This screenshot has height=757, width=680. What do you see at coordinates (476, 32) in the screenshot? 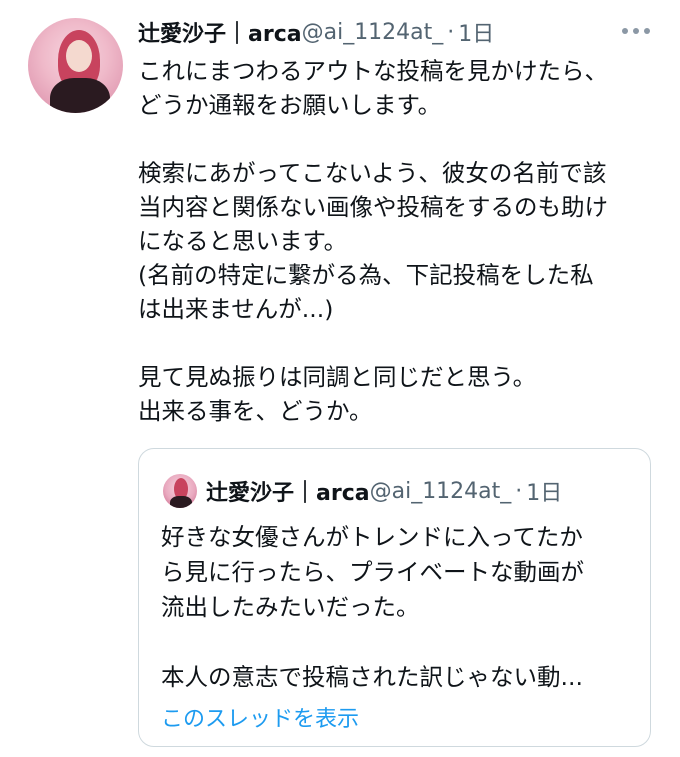
I see `tweet-time: 1日` at bounding box center [476, 32].